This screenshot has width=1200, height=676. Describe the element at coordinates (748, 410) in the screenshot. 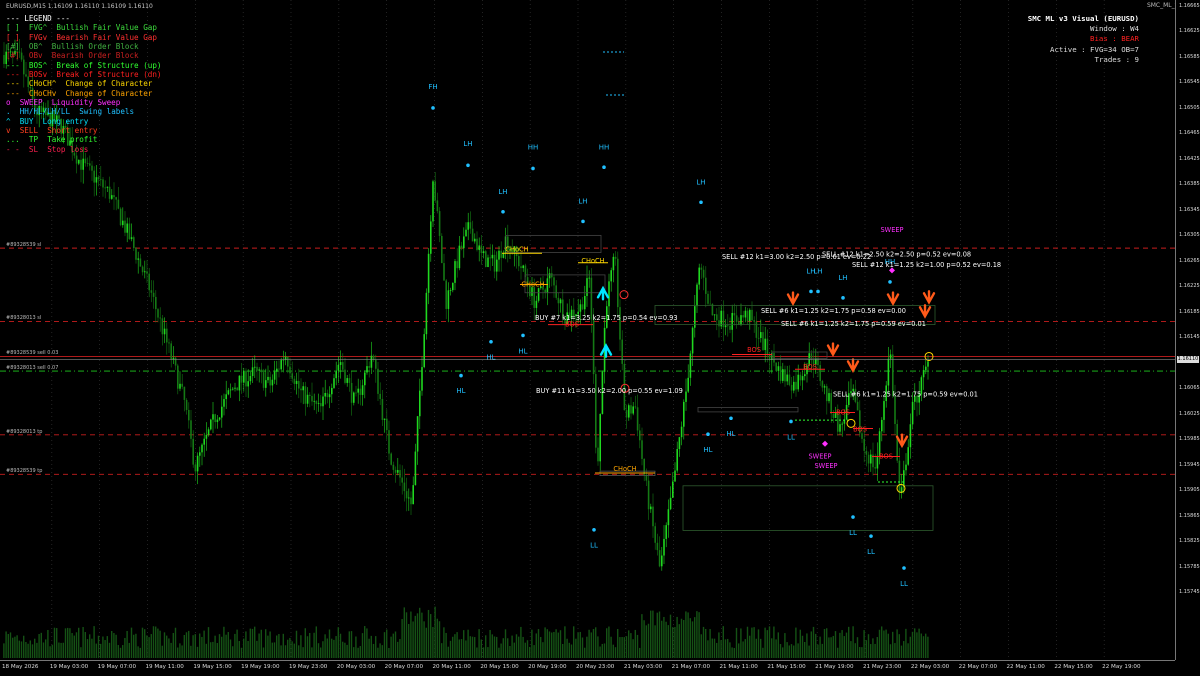

I see `zone-box` at that location.